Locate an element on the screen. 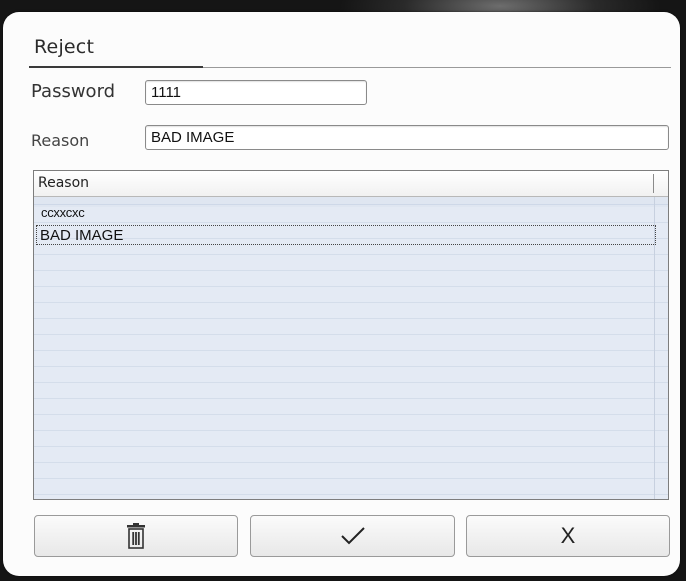 The height and width of the screenshot is (581, 686). confirm-button is located at coordinates (352, 536).